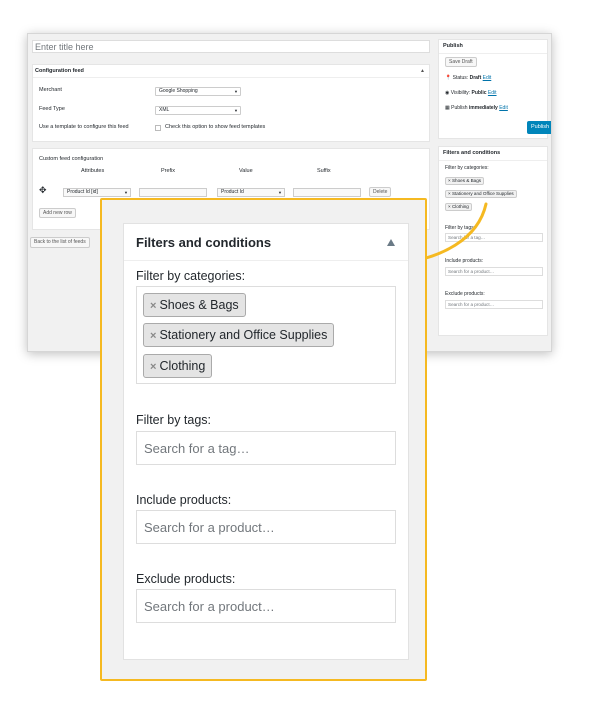  What do you see at coordinates (186, 579) in the screenshot?
I see `exclude-products-label: Exclude products:` at bounding box center [186, 579].